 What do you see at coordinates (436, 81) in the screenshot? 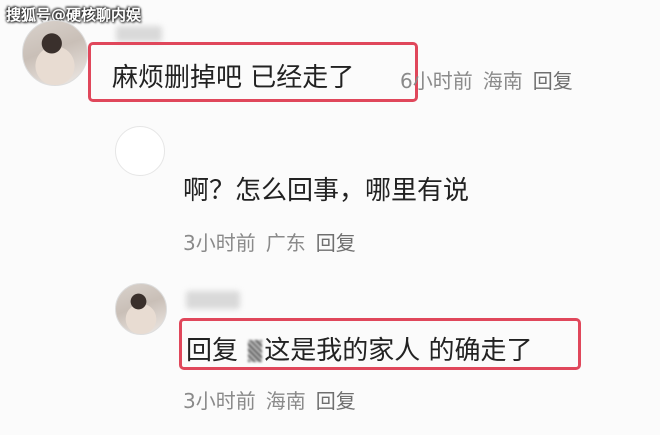
I see `comment-time: 6小时前` at bounding box center [436, 81].